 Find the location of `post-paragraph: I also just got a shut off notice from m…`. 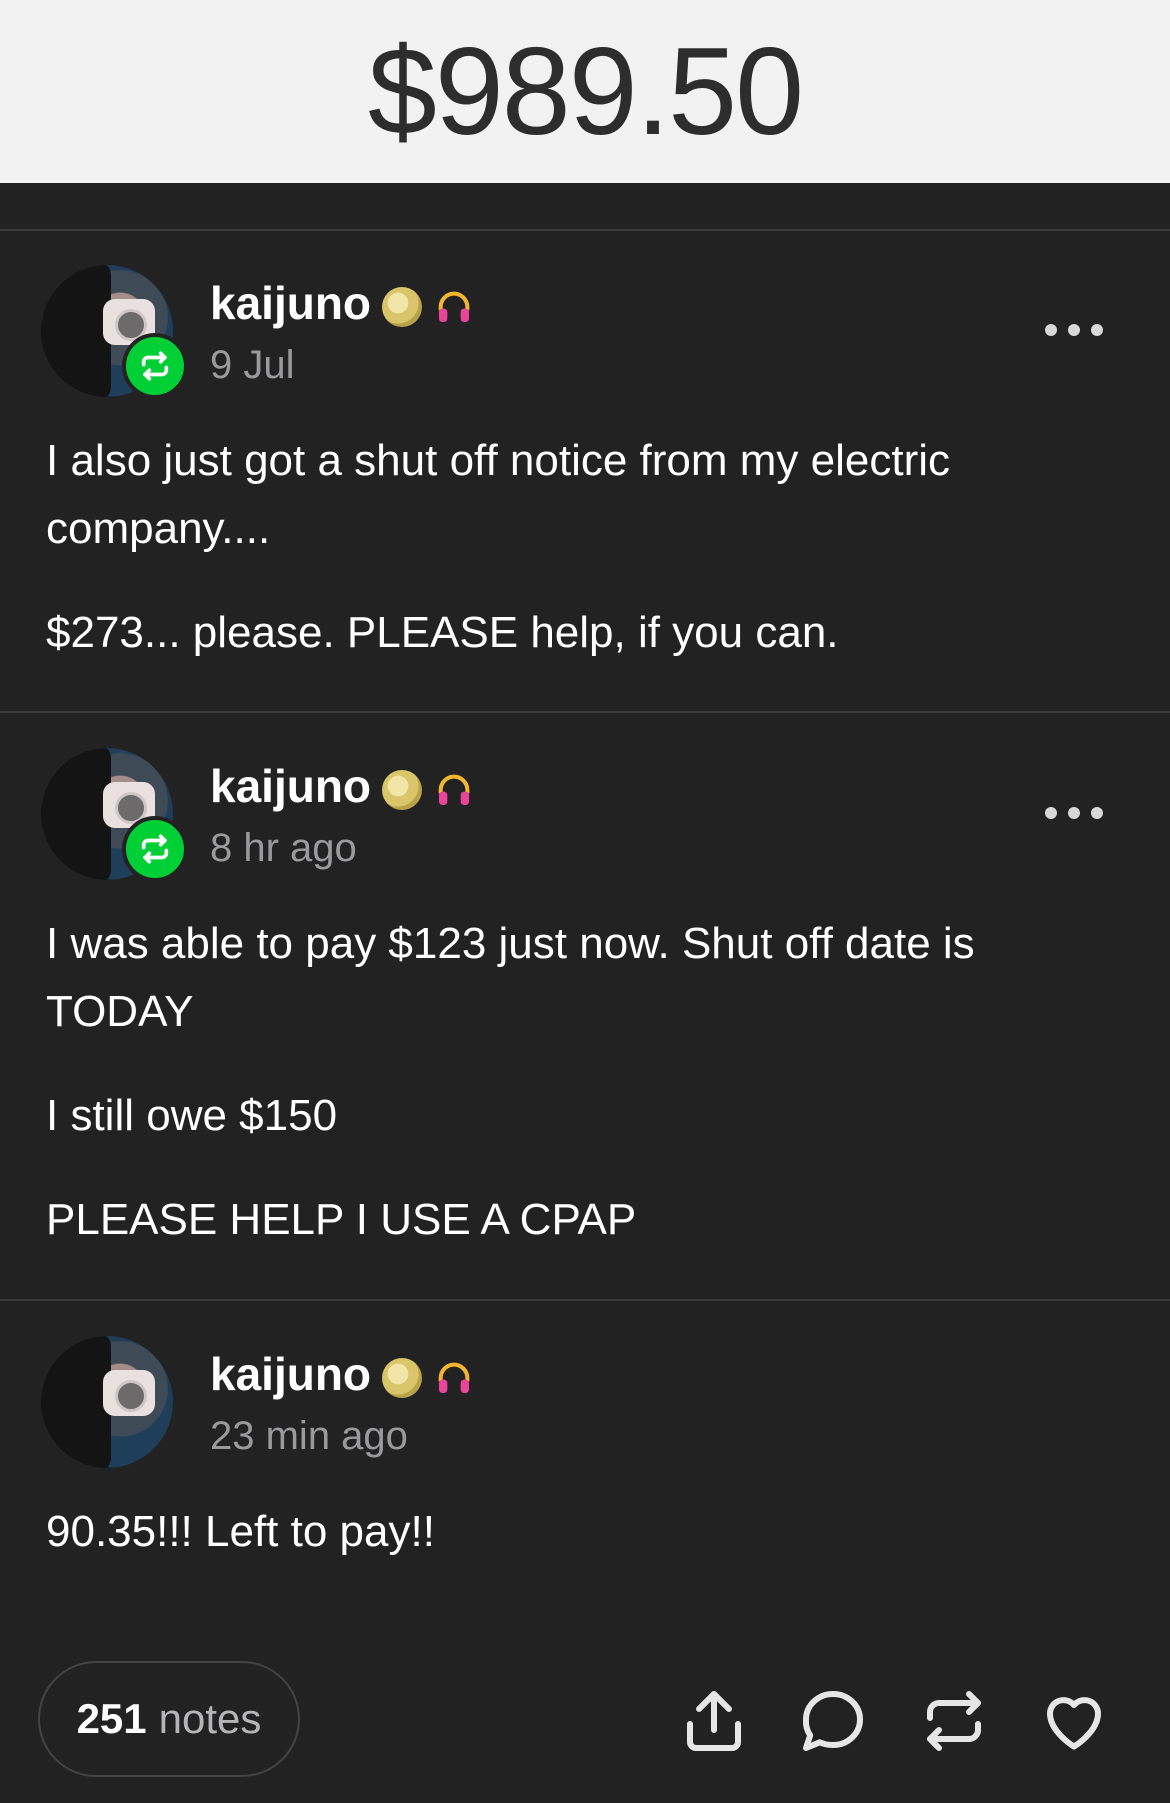

post-paragraph: I also just got a shut off notice from m… is located at coordinates (498, 494).